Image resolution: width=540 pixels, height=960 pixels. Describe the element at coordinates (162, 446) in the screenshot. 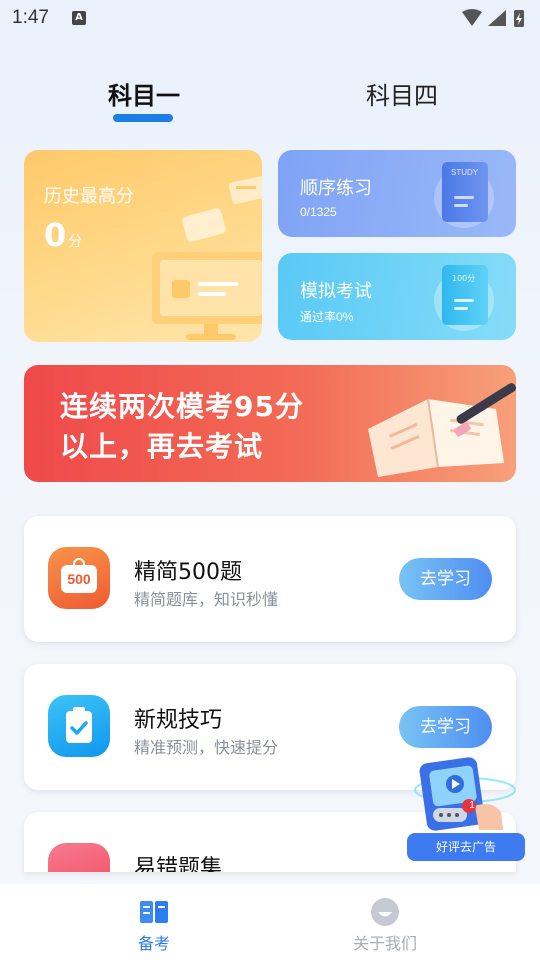

I see `banner-line-2: 以上，再去考试` at that location.